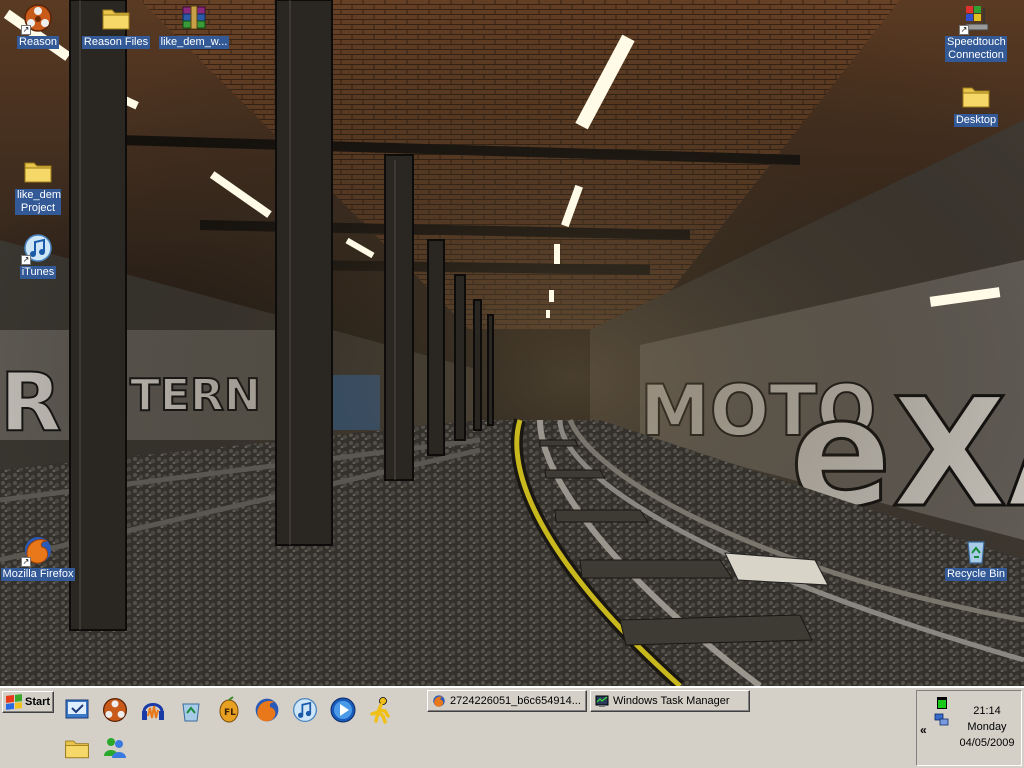  Describe the element at coordinates (976, 550) in the screenshot. I see `recycle-bin-icon` at that location.